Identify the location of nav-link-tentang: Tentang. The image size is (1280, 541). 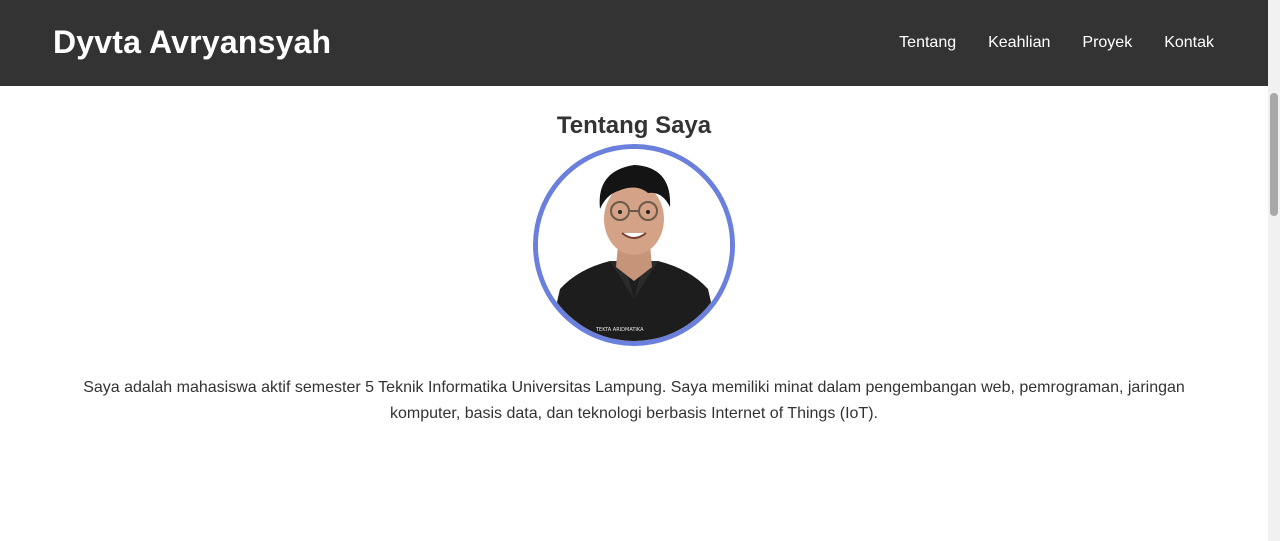
(927, 43).